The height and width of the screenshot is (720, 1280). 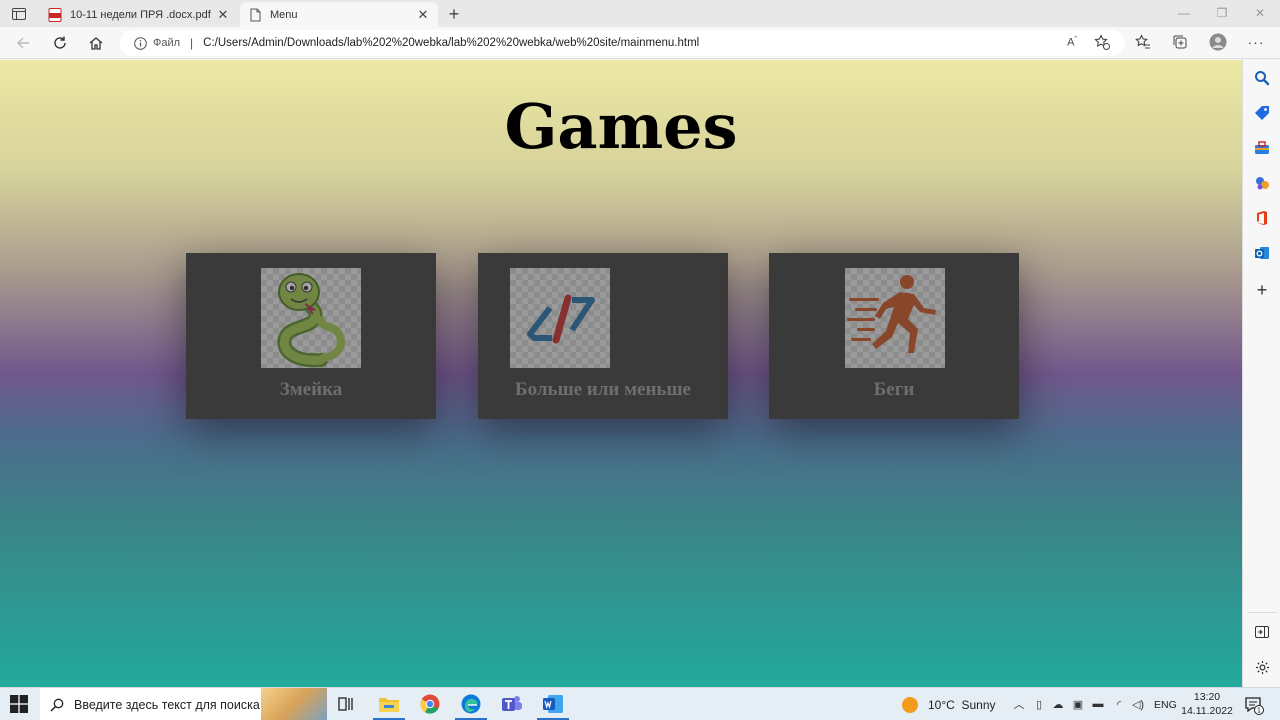 I want to click on date: 14.11.2022, so click(x=1207, y=711).